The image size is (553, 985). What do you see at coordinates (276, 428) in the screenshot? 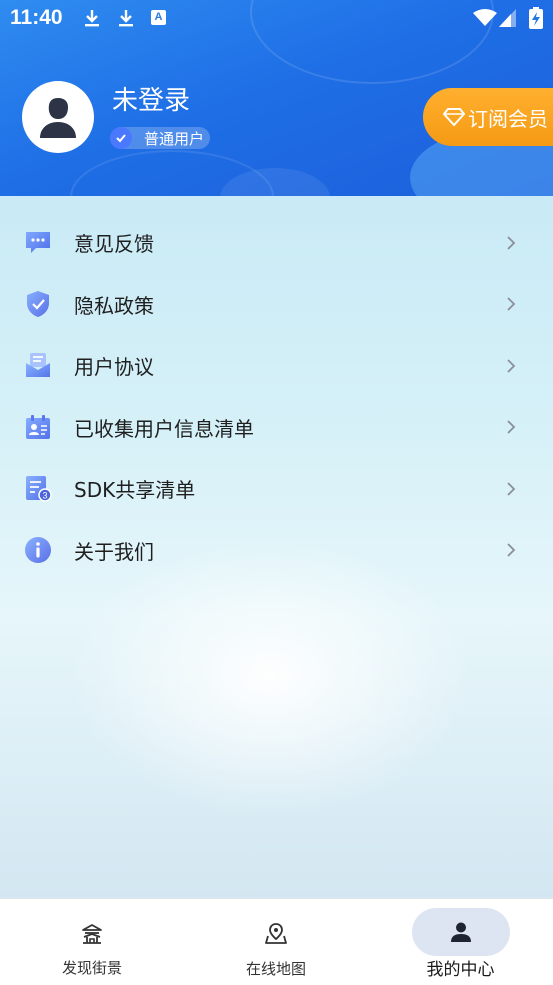
I see `menu-item-collected-info: 已收集用户信息清单` at bounding box center [276, 428].